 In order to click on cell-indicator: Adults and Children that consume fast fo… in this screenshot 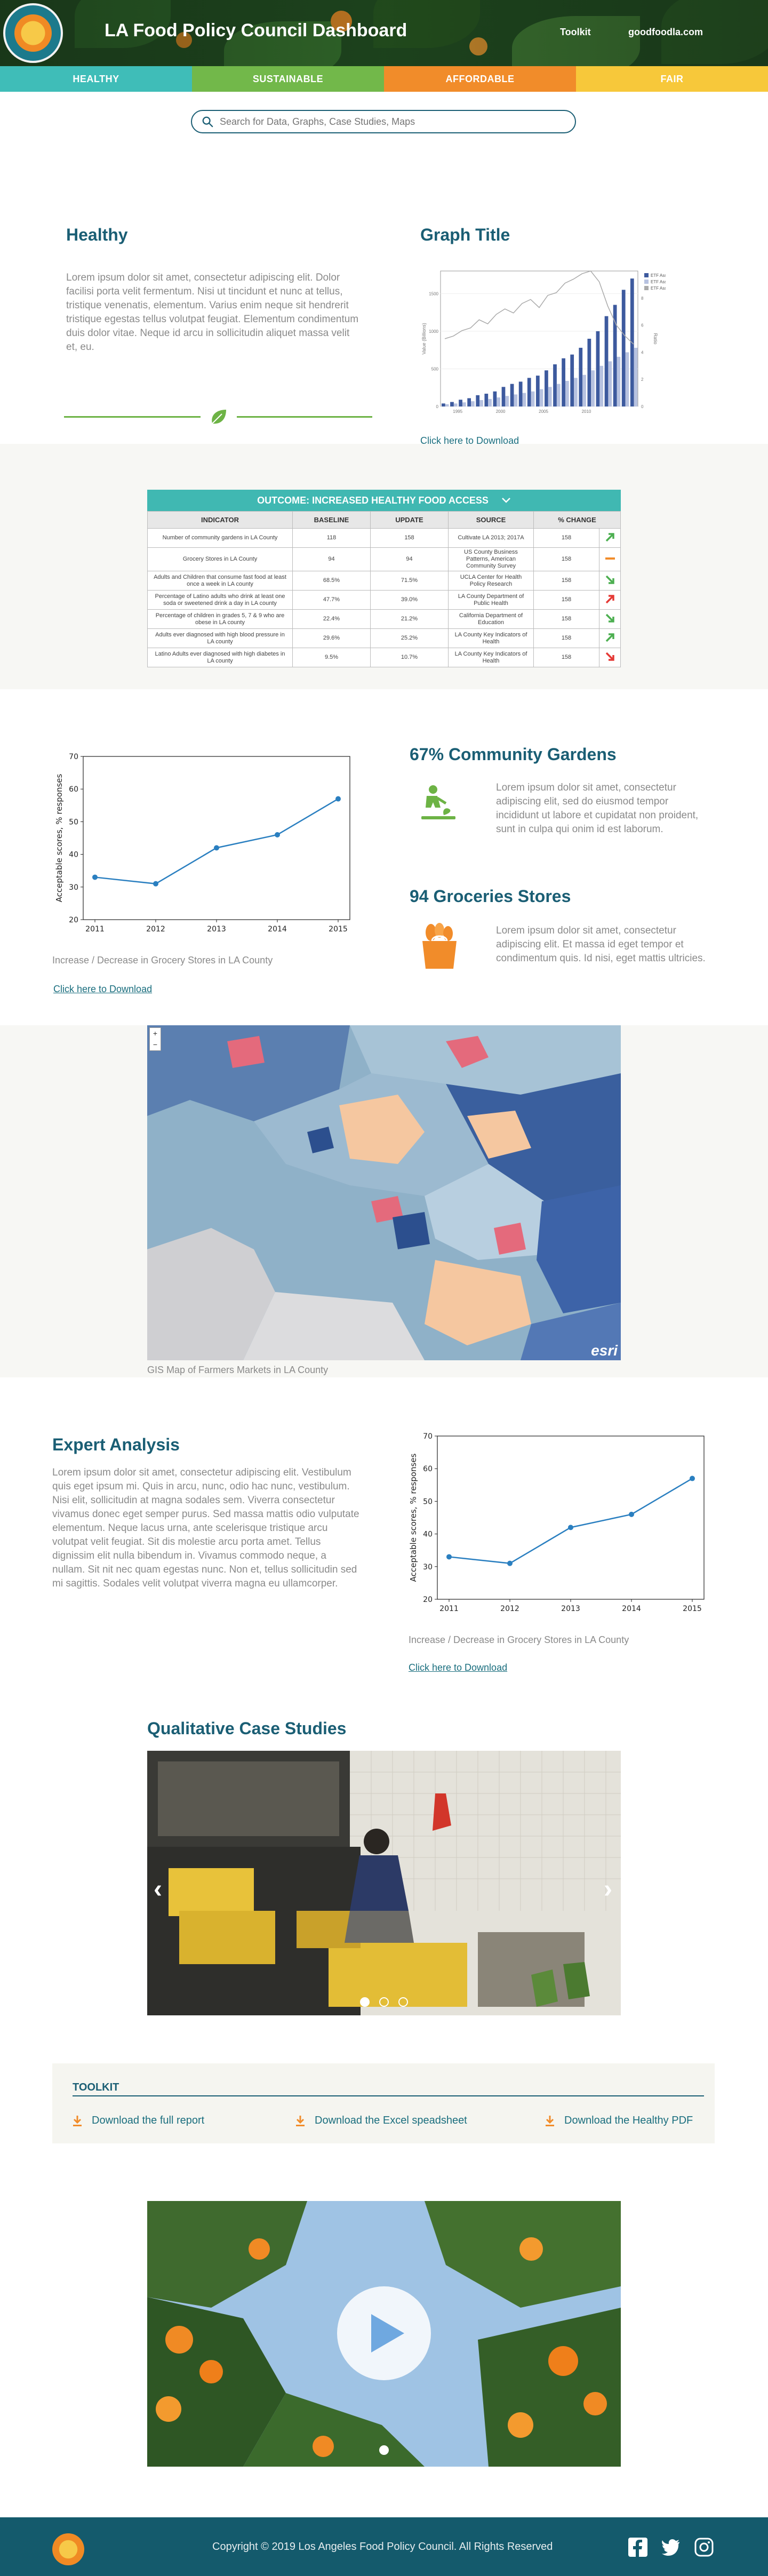, I will do `click(220, 581)`.